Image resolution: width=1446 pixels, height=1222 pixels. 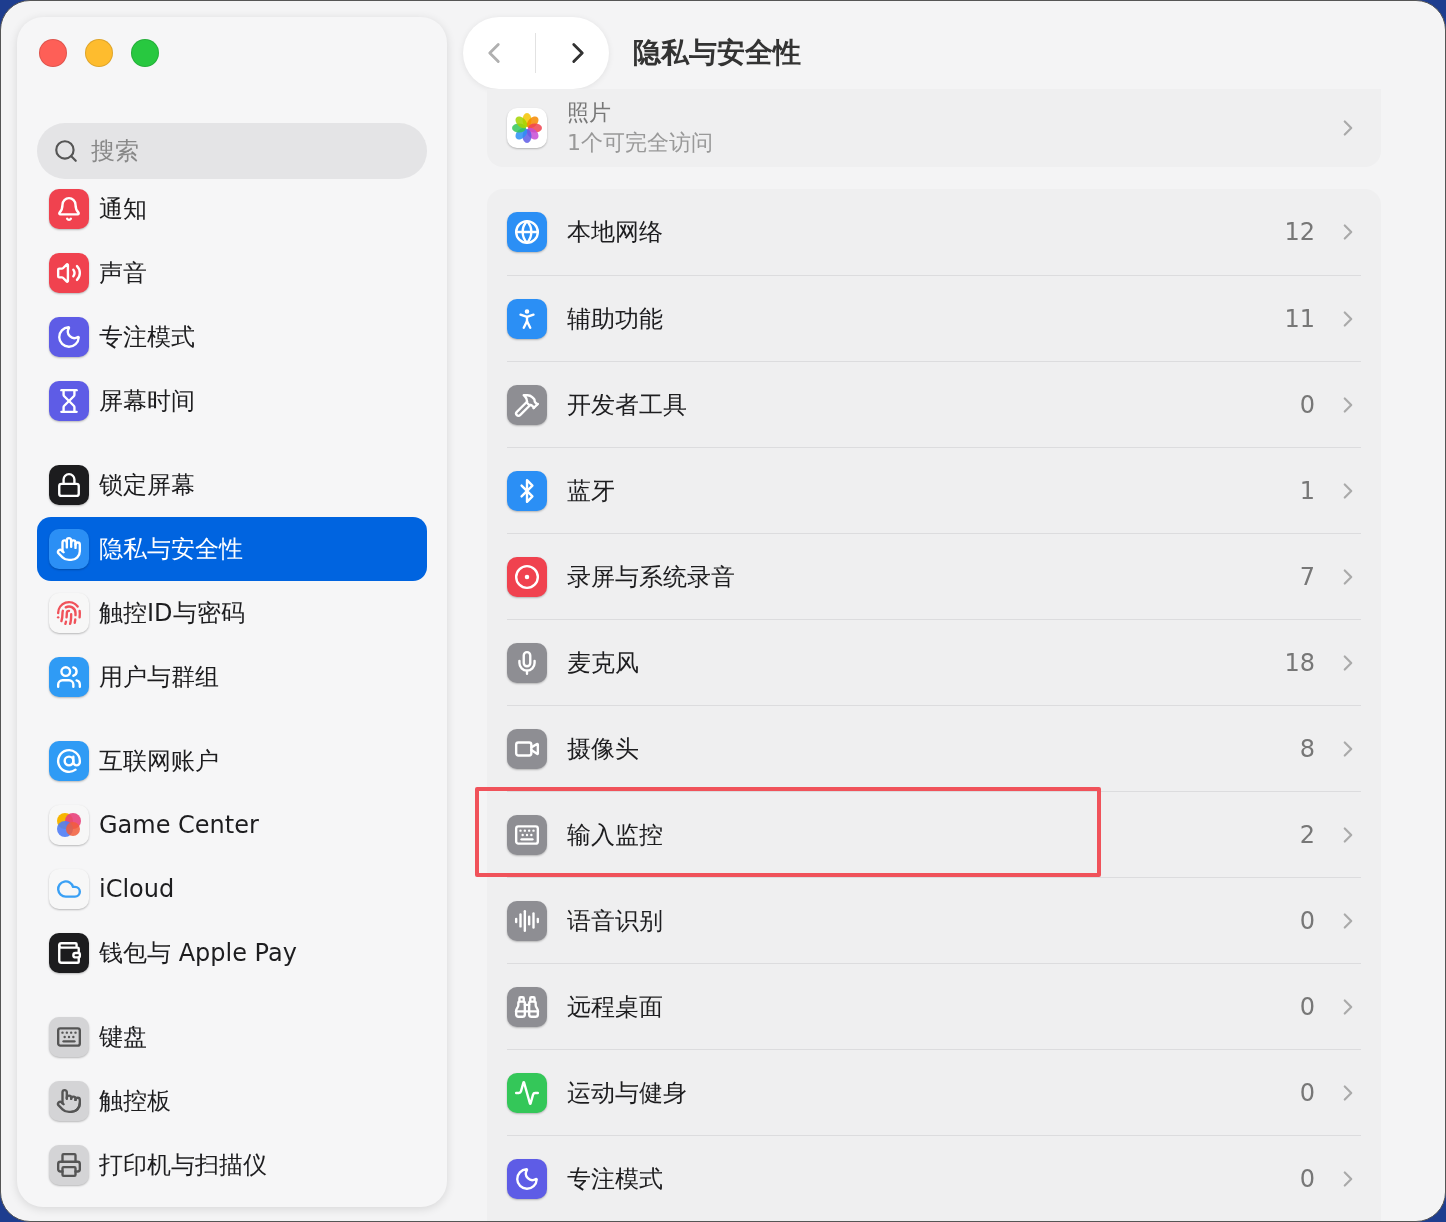 What do you see at coordinates (934, 576) in the screenshot?
I see `permission-row: 录屏与系统录音 7` at bounding box center [934, 576].